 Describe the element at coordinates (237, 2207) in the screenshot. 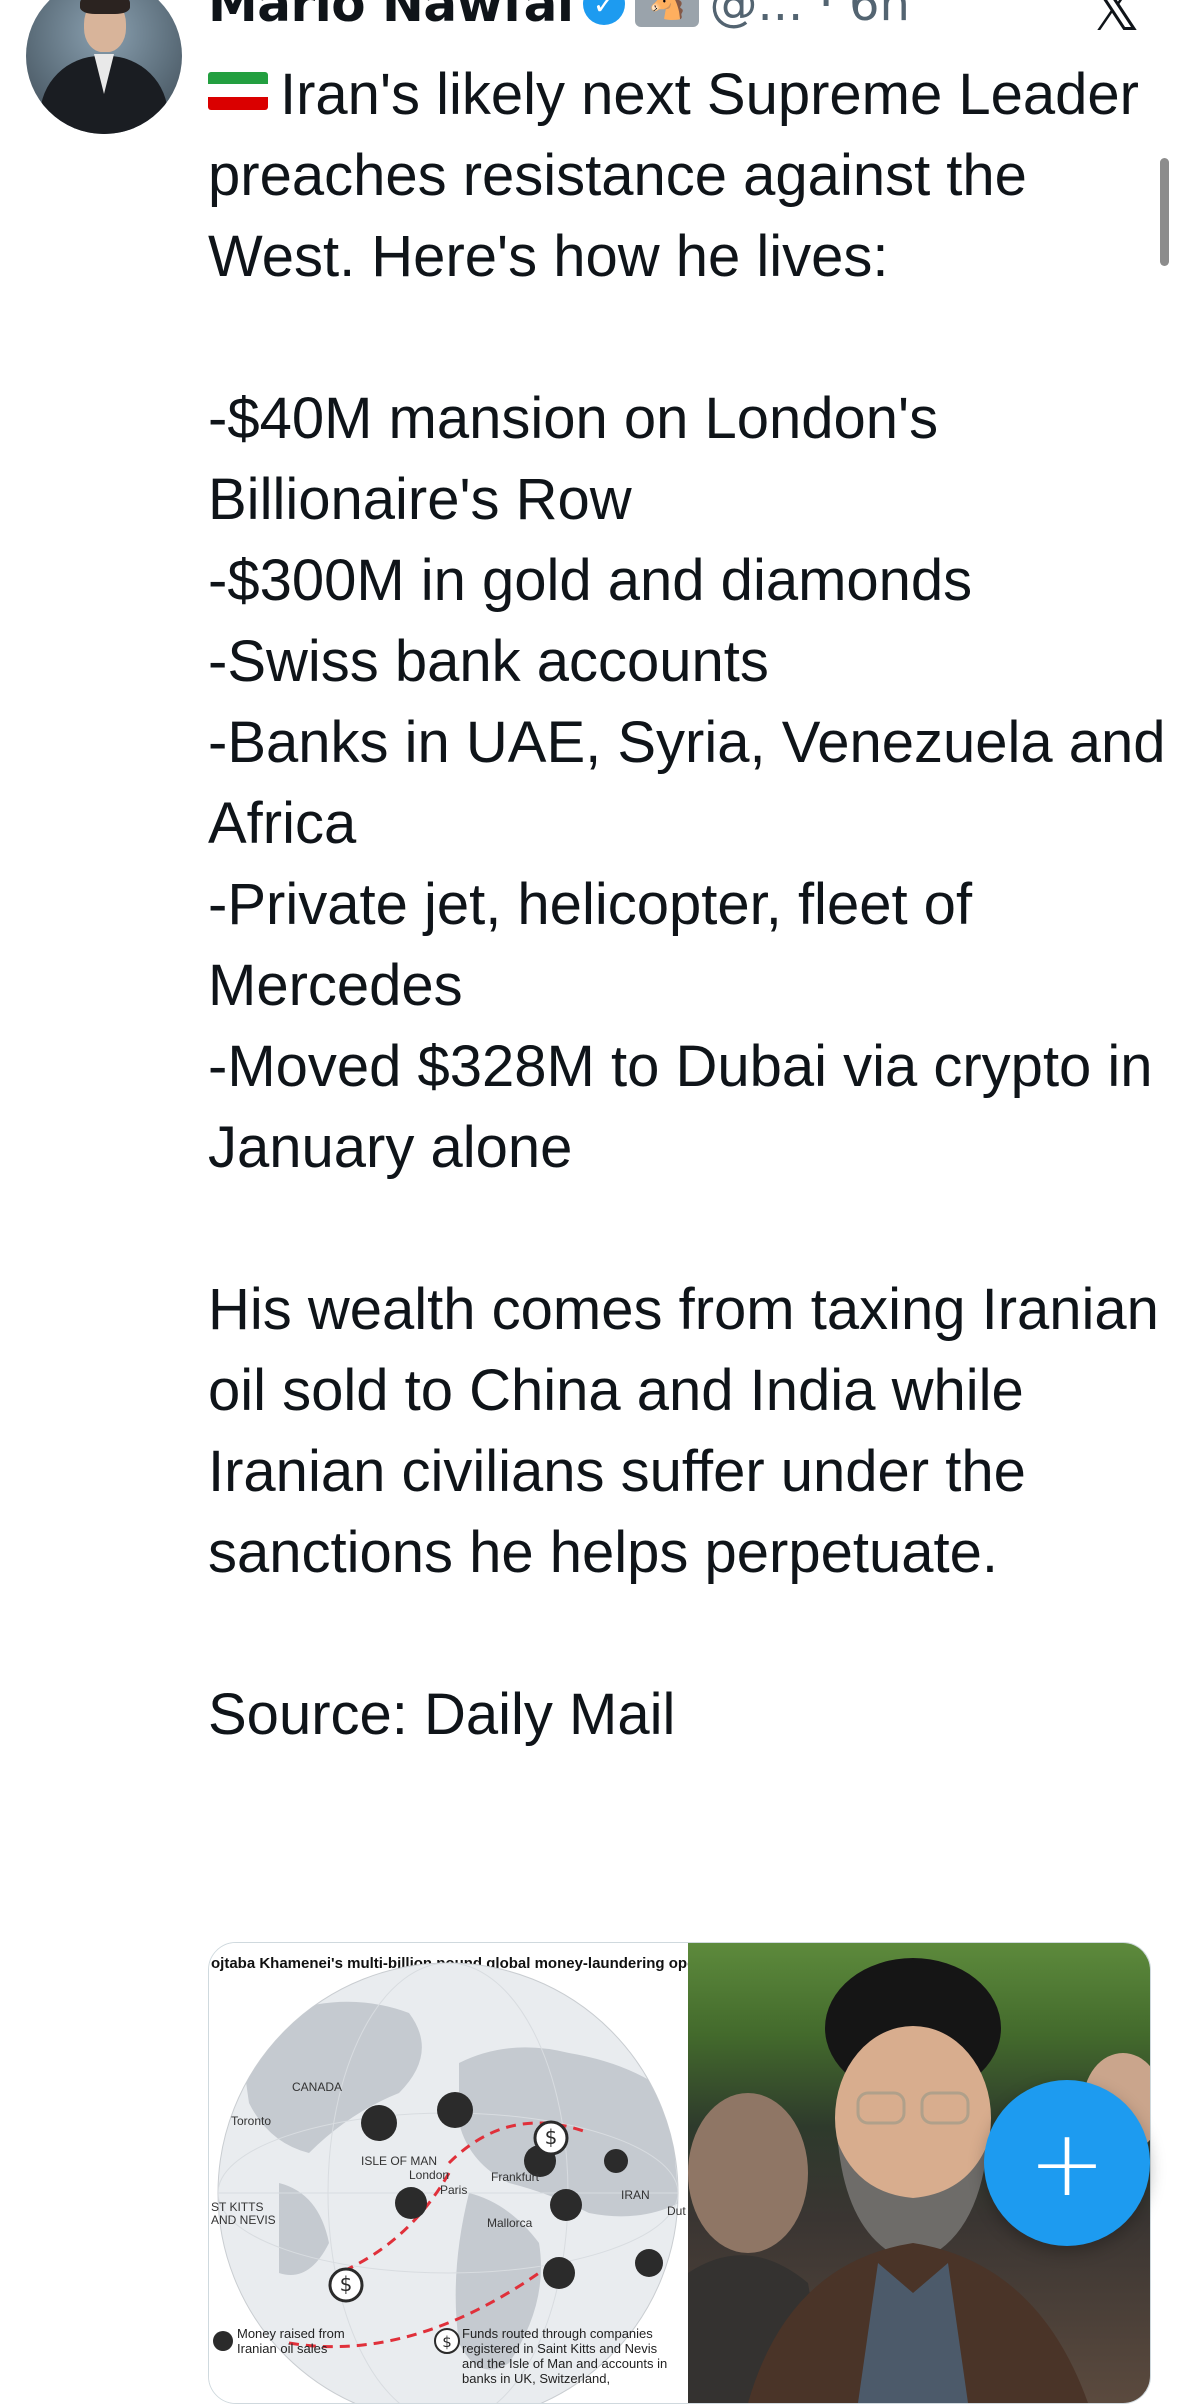

I see `map-label-st-kitts: ST KITTS` at that location.